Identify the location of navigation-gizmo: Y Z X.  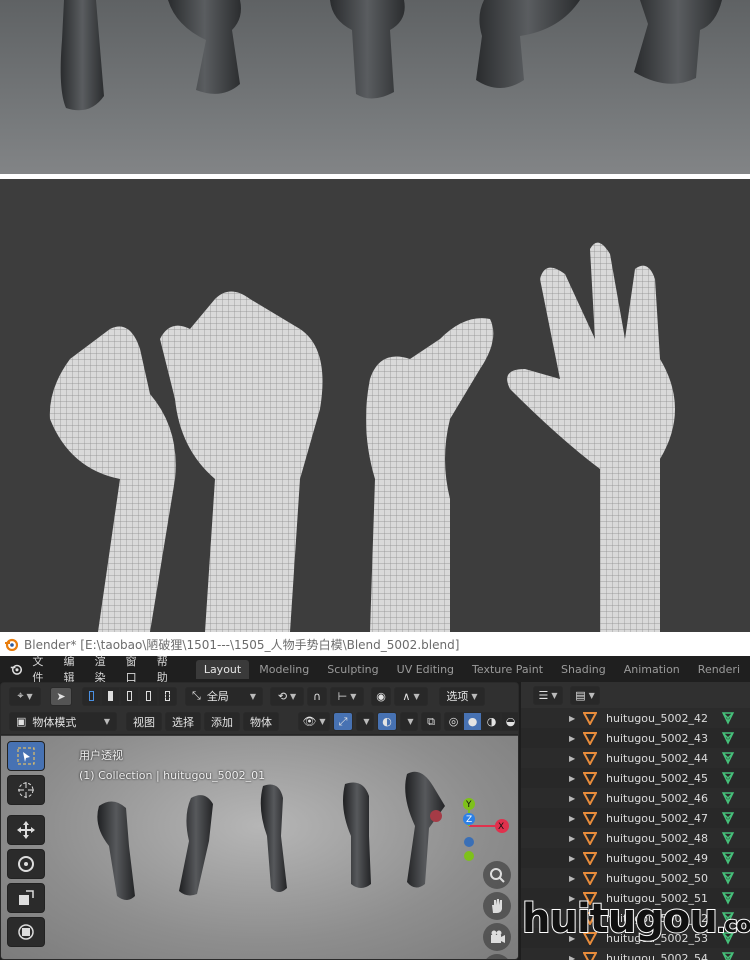
(469, 828).